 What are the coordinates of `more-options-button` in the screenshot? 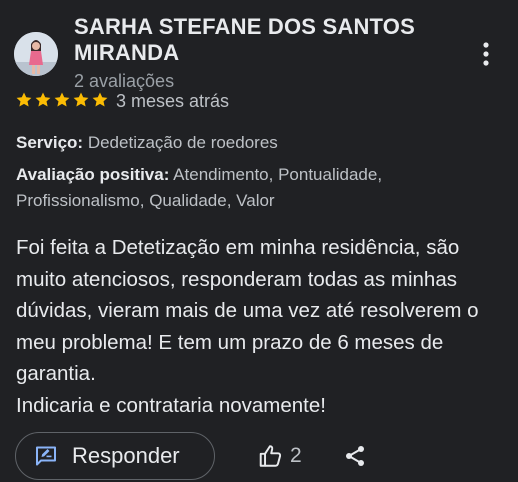 It's located at (486, 54).